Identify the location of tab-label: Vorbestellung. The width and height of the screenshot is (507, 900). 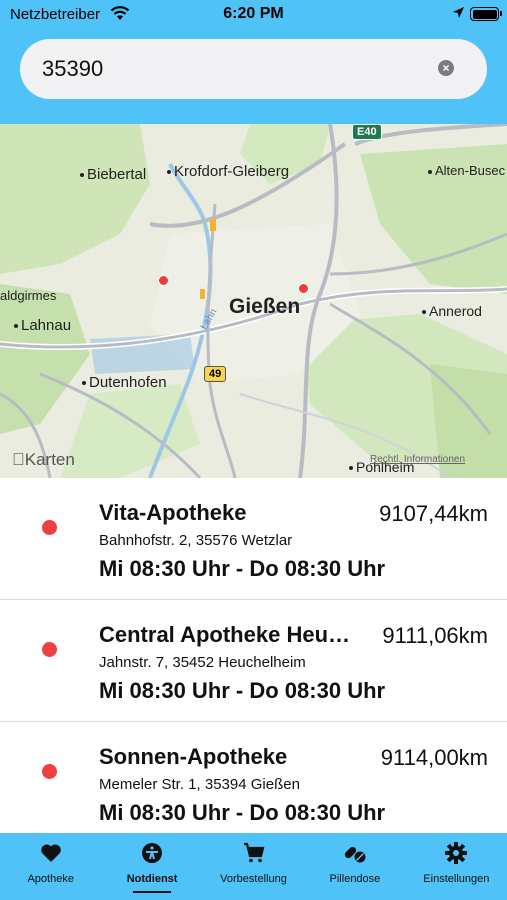
(253, 879).